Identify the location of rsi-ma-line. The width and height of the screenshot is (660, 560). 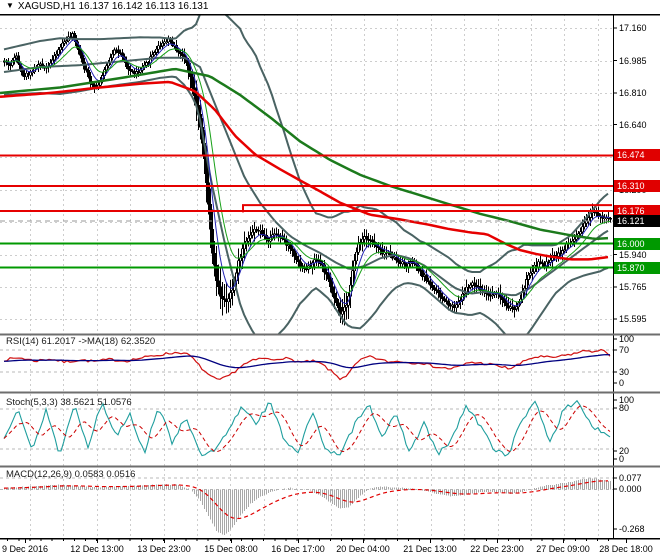
(307, 361).